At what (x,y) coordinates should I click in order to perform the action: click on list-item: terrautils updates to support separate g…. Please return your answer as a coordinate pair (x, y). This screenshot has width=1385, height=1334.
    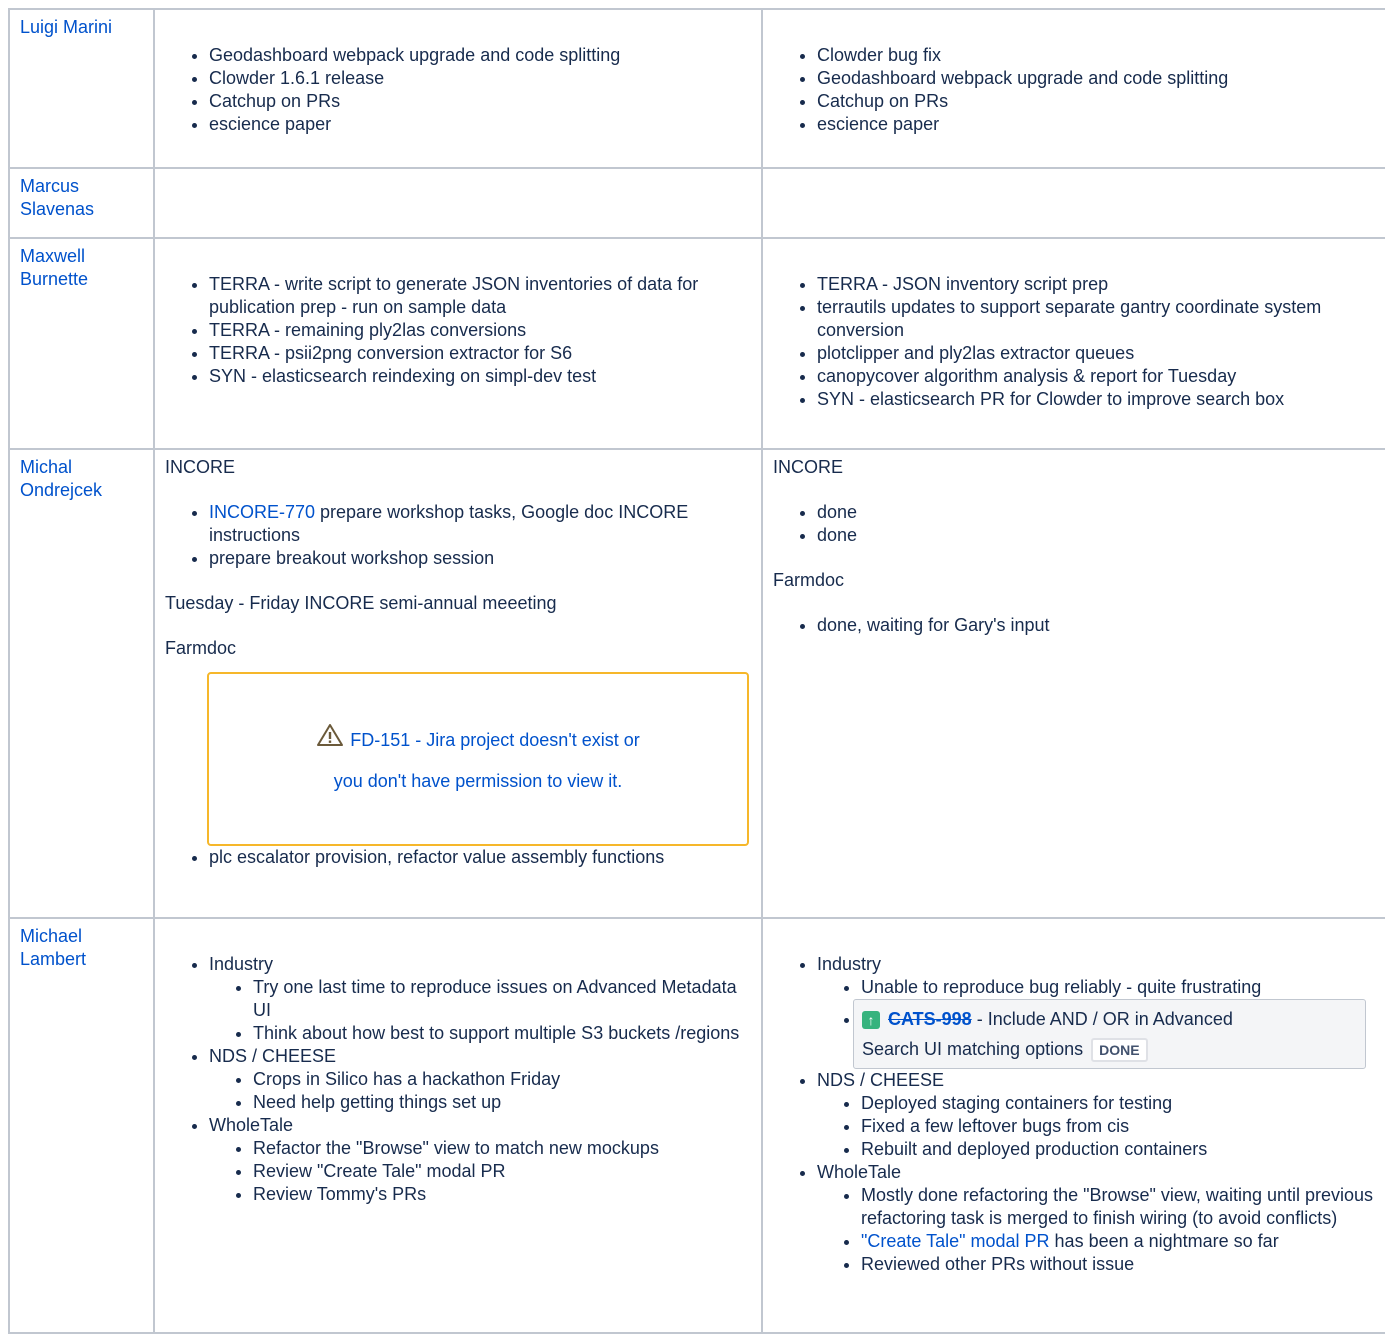
    Looking at the image, I should click on (1096, 319).